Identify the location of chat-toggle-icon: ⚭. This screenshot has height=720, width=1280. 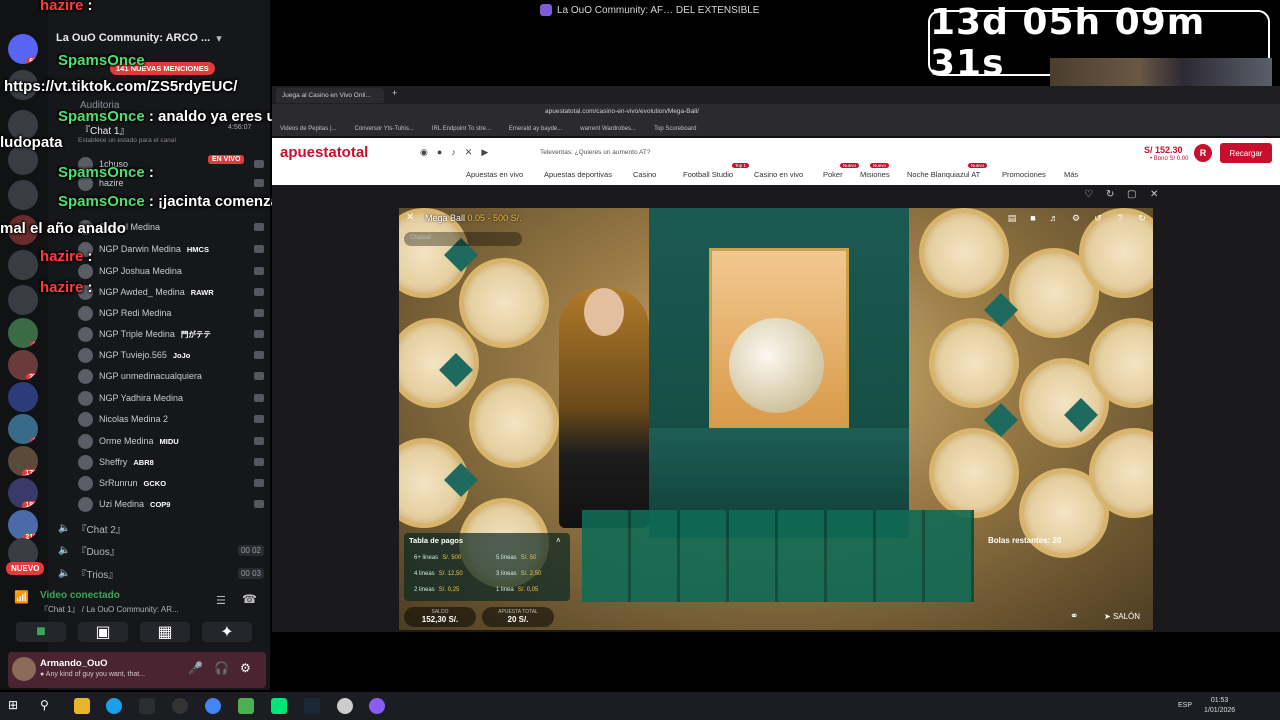
(1074, 616).